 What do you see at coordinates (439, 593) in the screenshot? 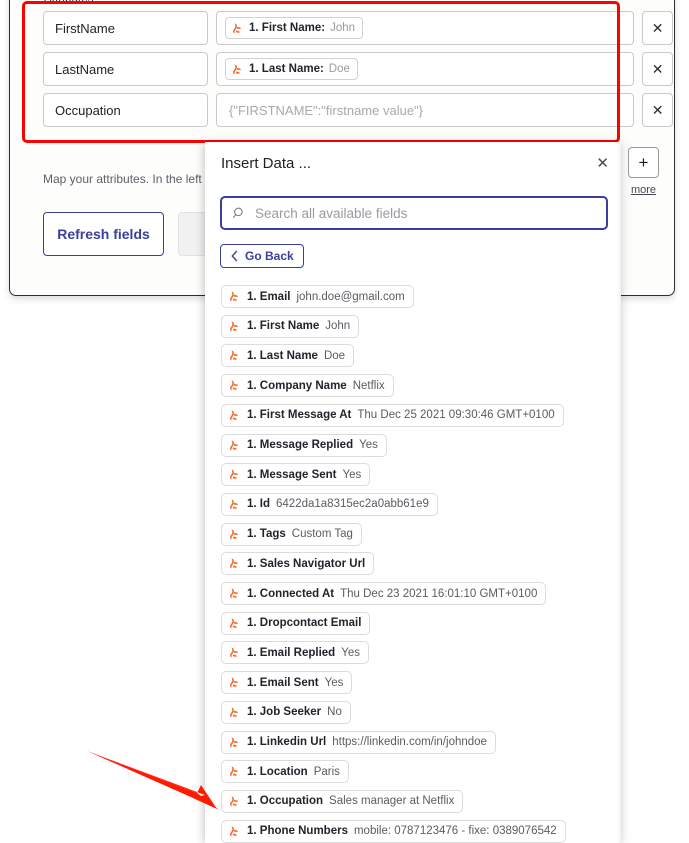
I see `field-item-value: Thu Dec 23 2021 16:01:10 GMT+0100` at bounding box center [439, 593].